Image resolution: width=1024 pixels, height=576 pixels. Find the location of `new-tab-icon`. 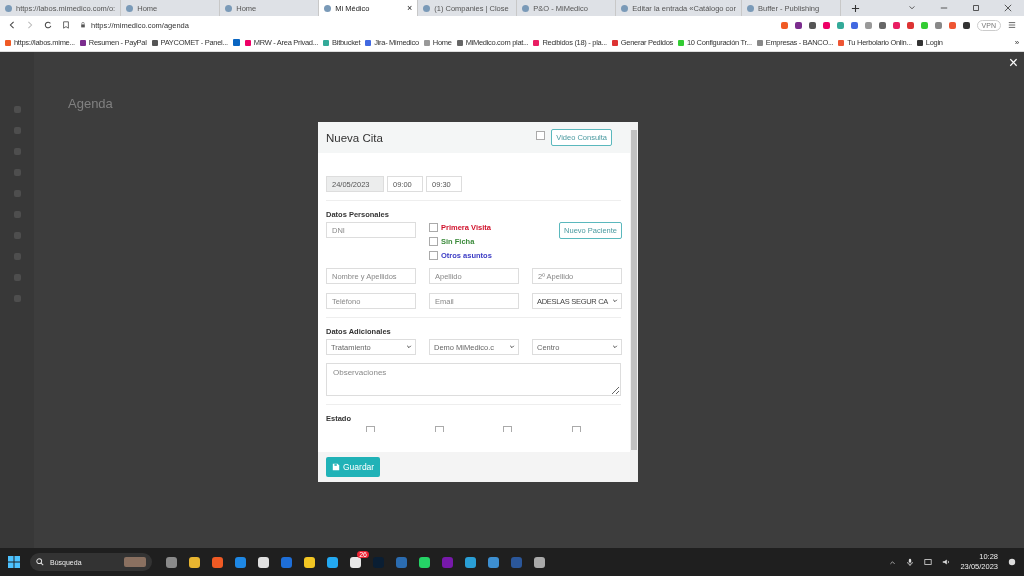

new-tab-icon is located at coordinates (856, 8).